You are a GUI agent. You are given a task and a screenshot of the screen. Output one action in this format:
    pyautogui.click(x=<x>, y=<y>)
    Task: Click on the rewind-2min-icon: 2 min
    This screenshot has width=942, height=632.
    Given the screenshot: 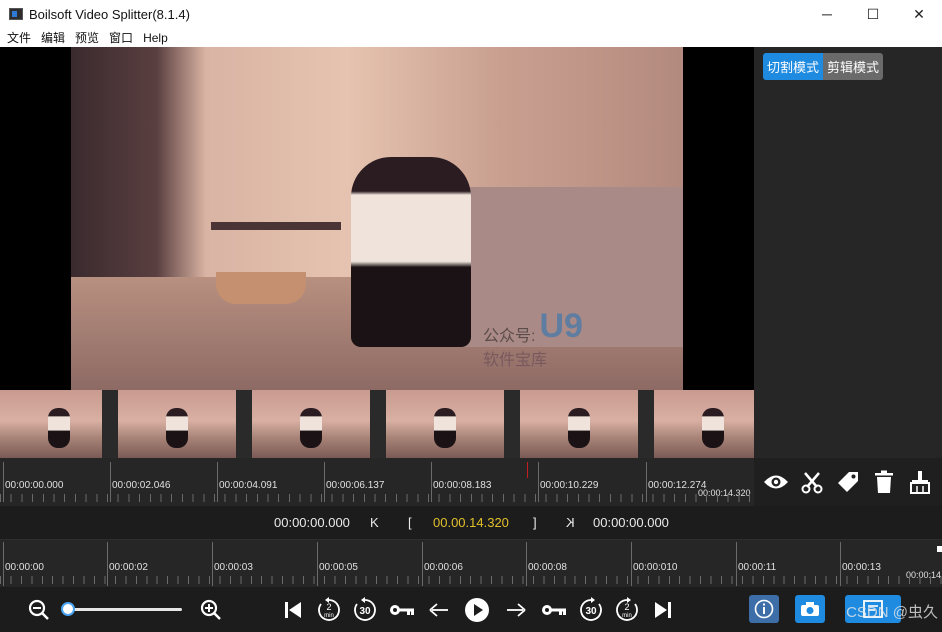 What is the action you would take?
    pyautogui.click(x=329, y=610)
    